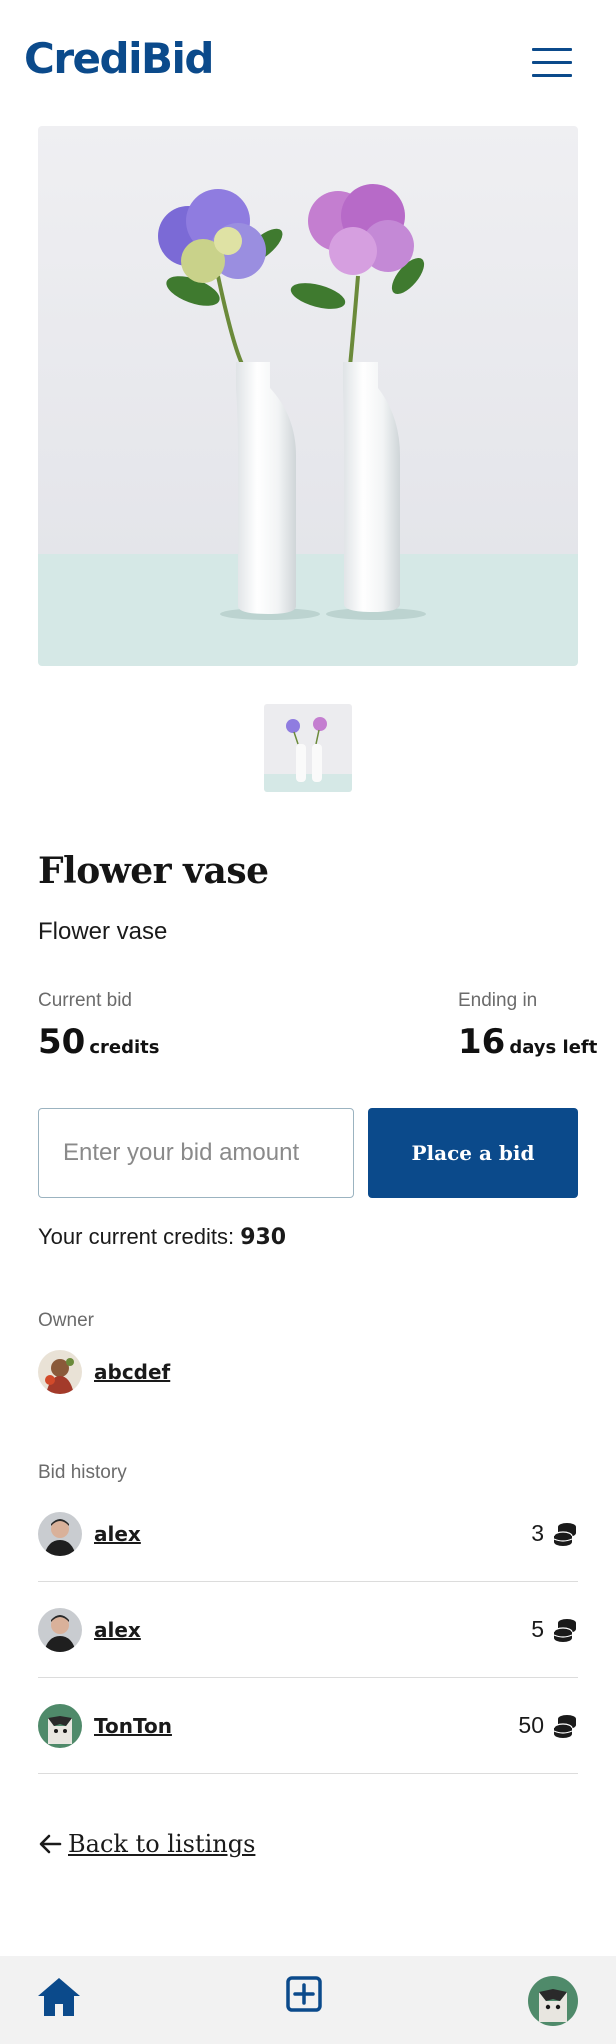 The height and width of the screenshot is (2044, 616). I want to click on listing-thumbnail, so click(308, 748).